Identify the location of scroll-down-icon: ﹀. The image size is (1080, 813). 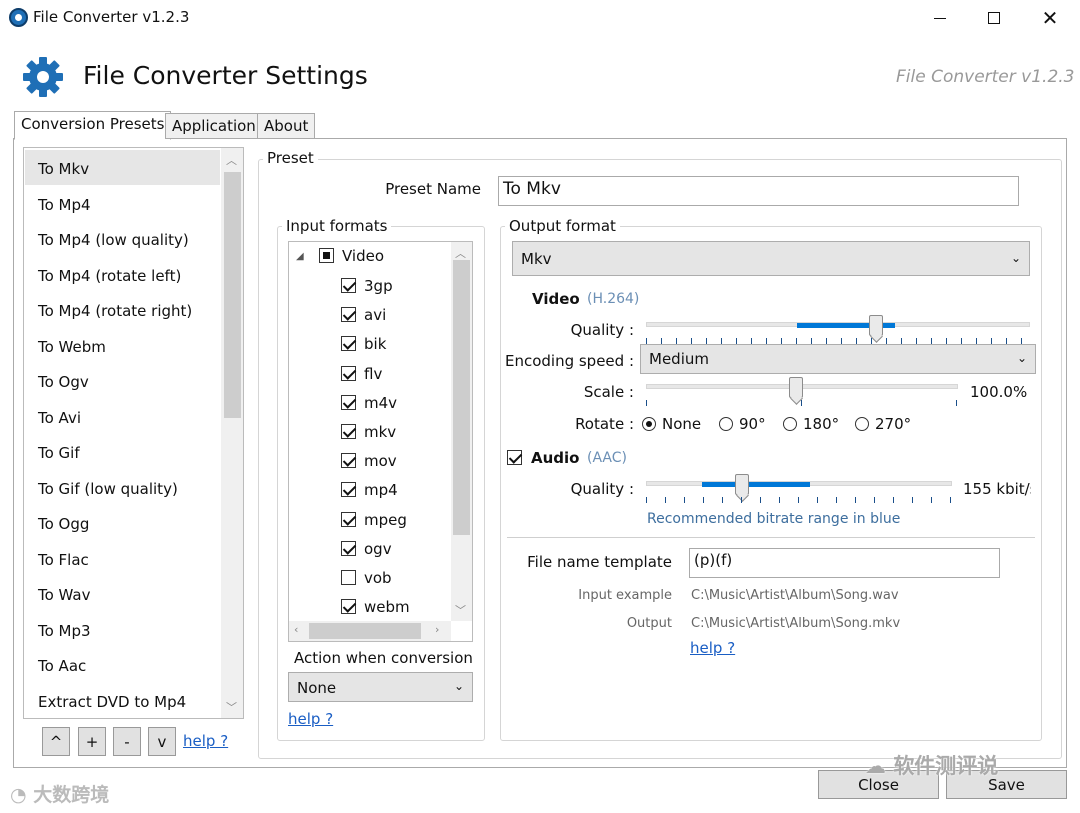
(231, 707).